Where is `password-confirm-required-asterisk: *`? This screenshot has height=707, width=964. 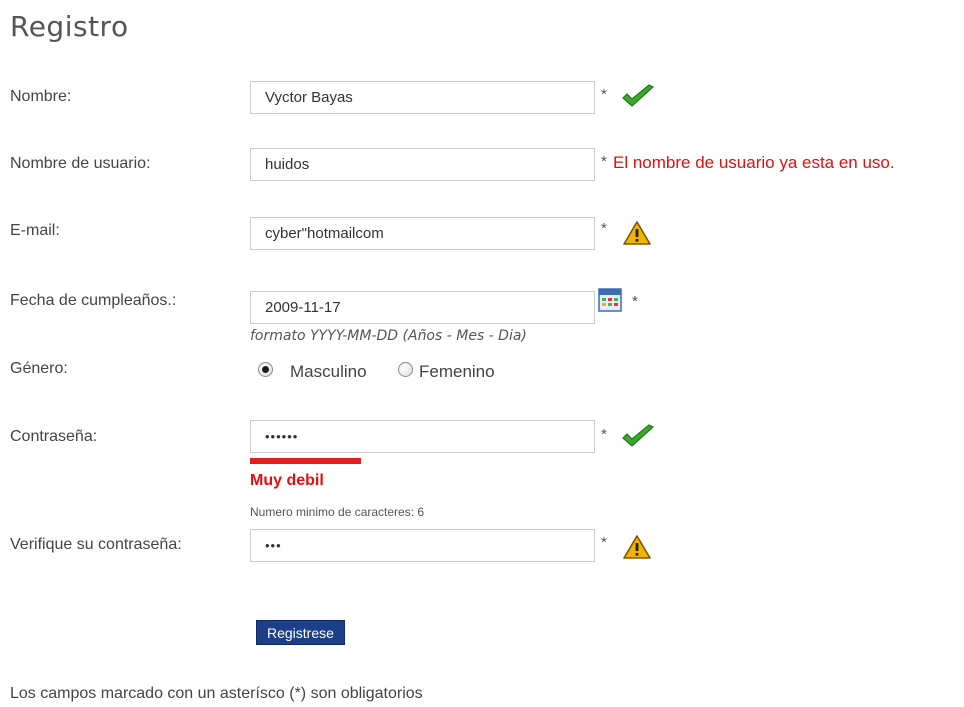 password-confirm-required-asterisk: * is located at coordinates (604, 542).